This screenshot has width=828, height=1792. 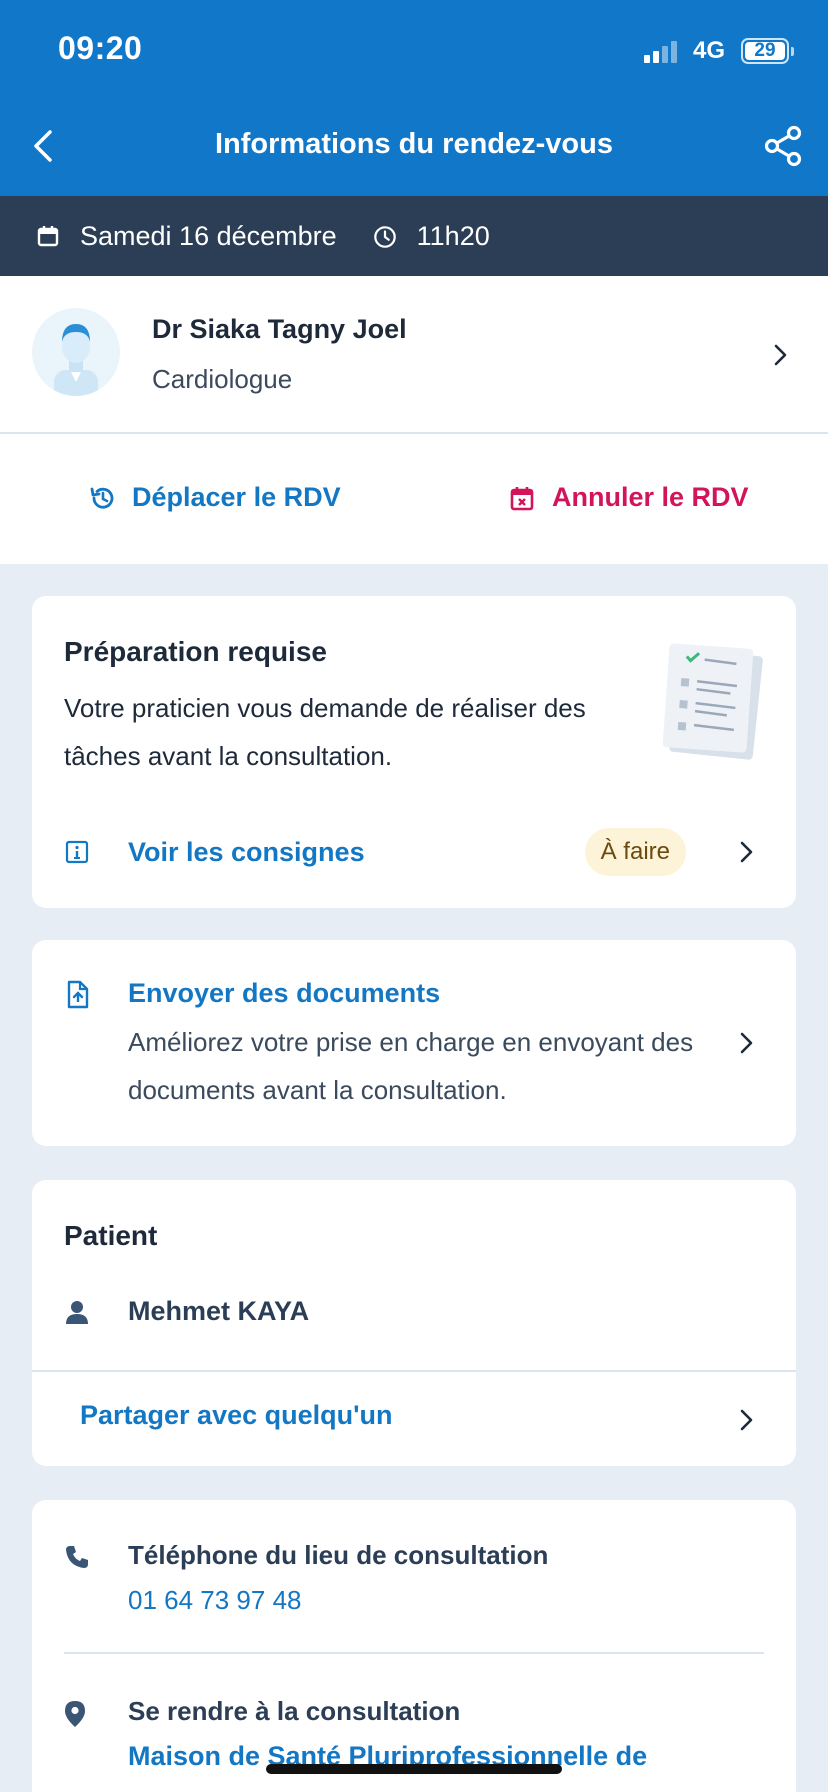 I want to click on share-icon, so click(x=783, y=146).